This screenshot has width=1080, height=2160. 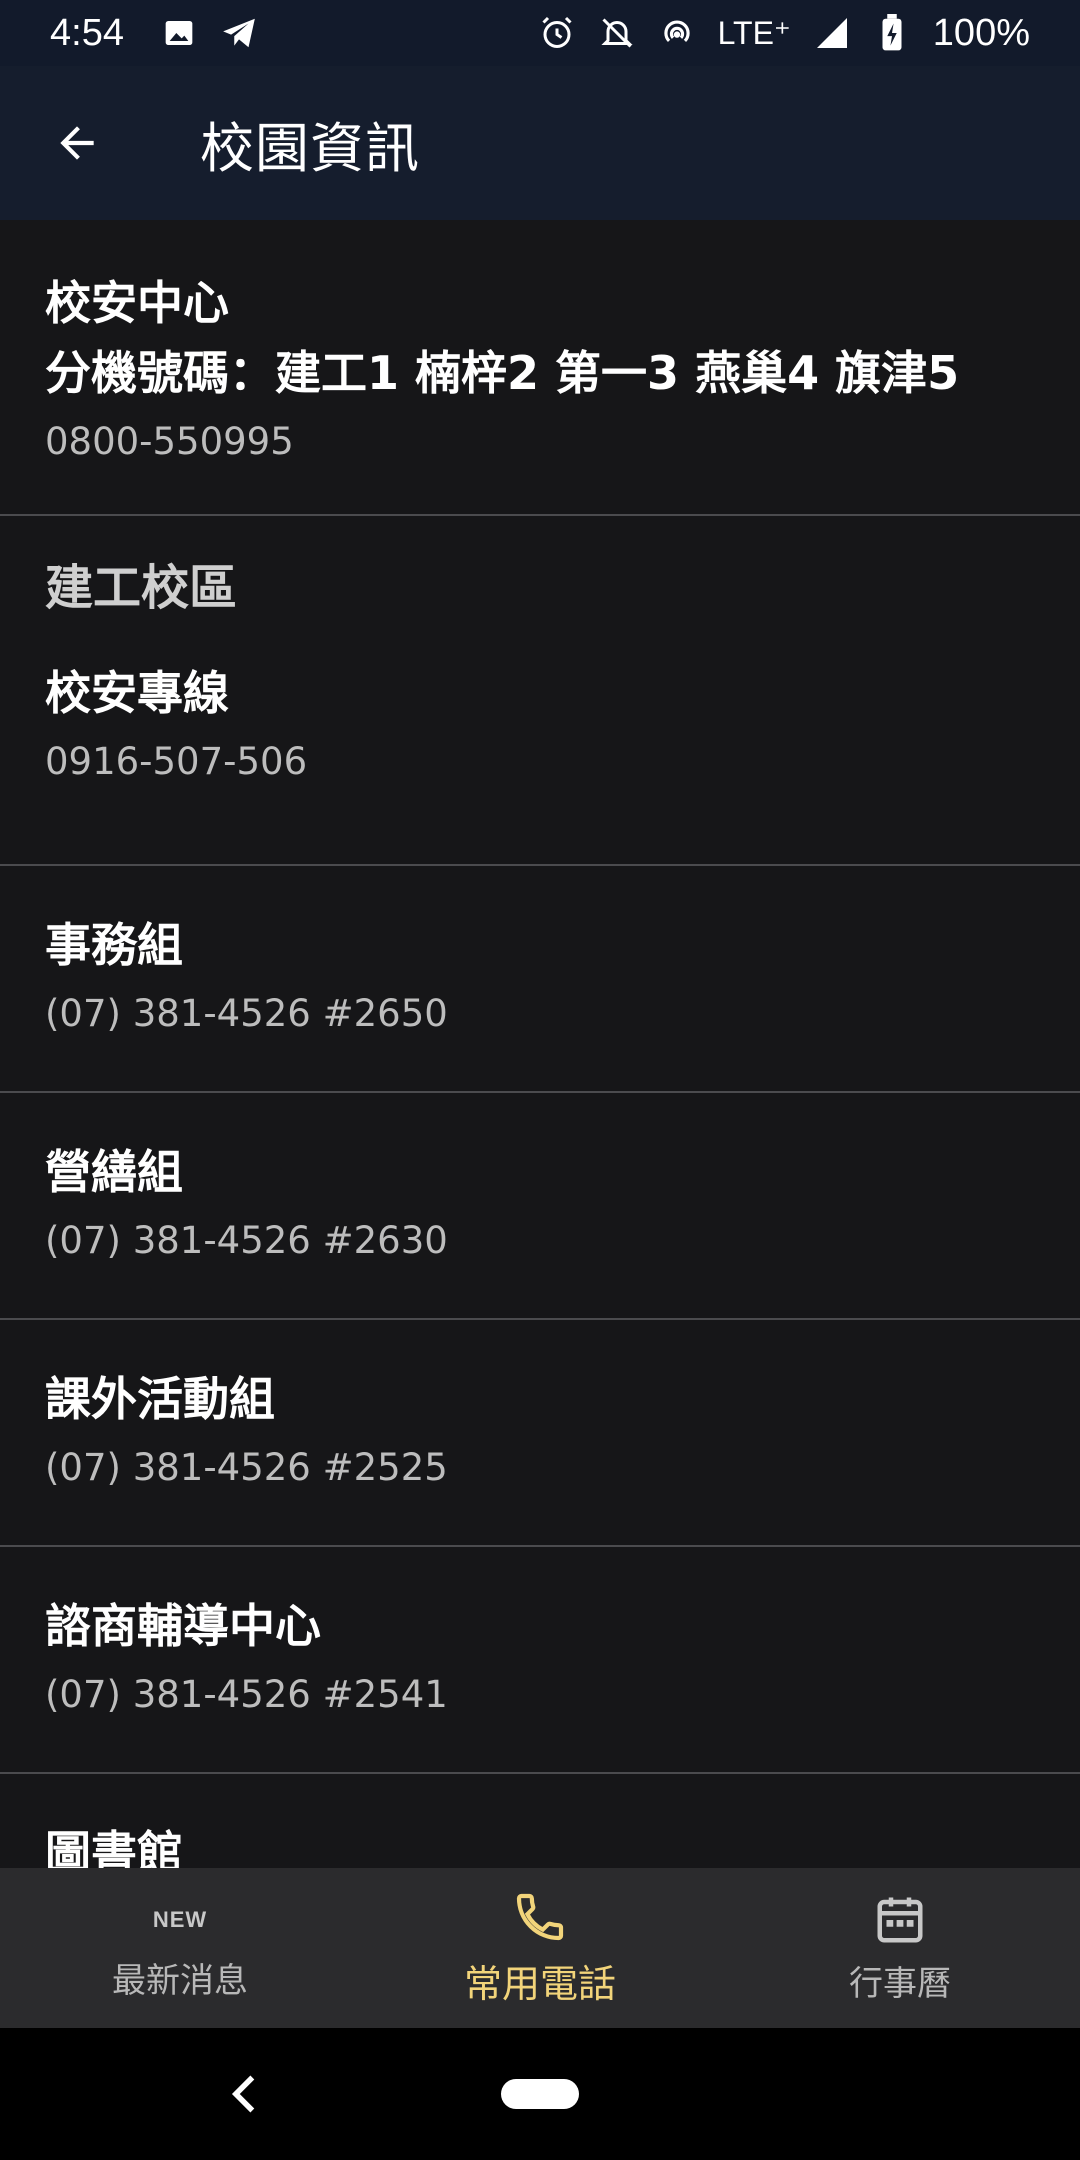 What do you see at coordinates (539, 1983) in the screenshot?
I see `nav-label: 常用電話` at bounding box center [539, 1983].